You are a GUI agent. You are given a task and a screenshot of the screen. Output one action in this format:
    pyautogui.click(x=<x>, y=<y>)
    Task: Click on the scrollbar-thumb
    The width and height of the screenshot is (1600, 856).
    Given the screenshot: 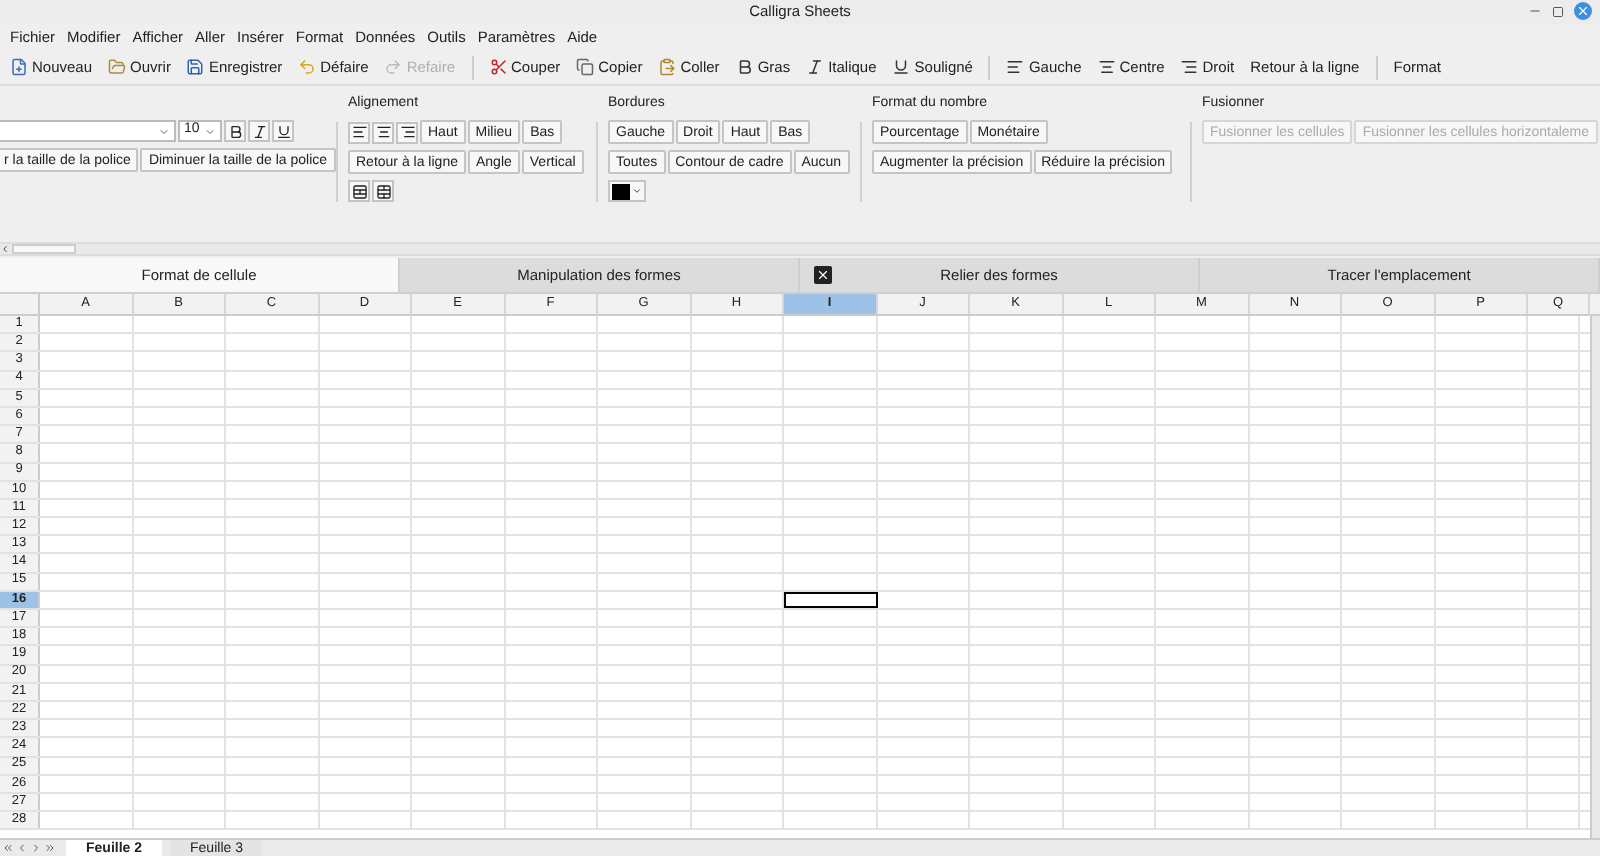 What is the action you would take?
    pyautogui.click(x=44, y=249)
    